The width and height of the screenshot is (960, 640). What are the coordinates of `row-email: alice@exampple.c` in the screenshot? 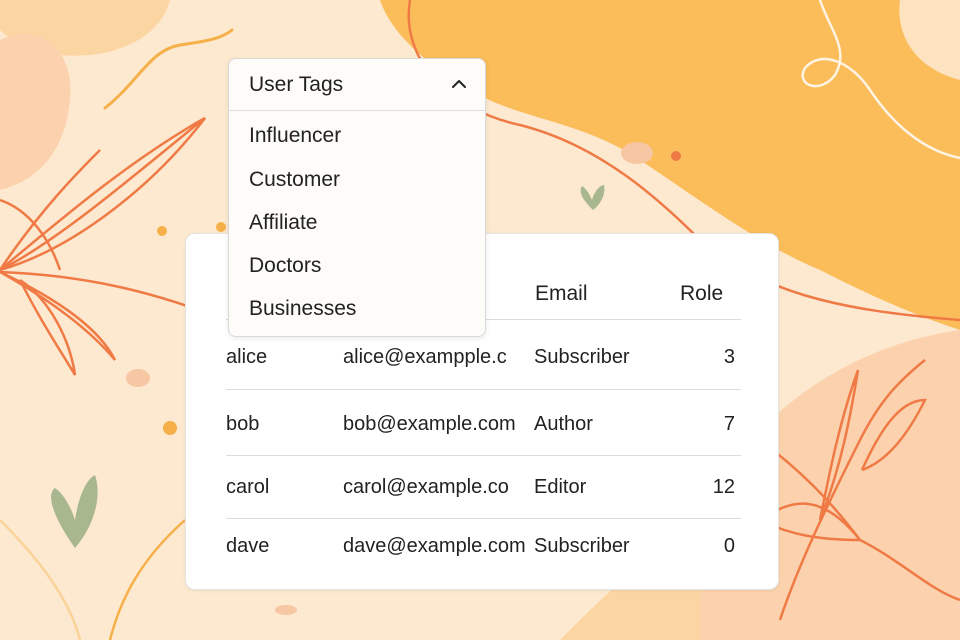 It's located at (425, 357).